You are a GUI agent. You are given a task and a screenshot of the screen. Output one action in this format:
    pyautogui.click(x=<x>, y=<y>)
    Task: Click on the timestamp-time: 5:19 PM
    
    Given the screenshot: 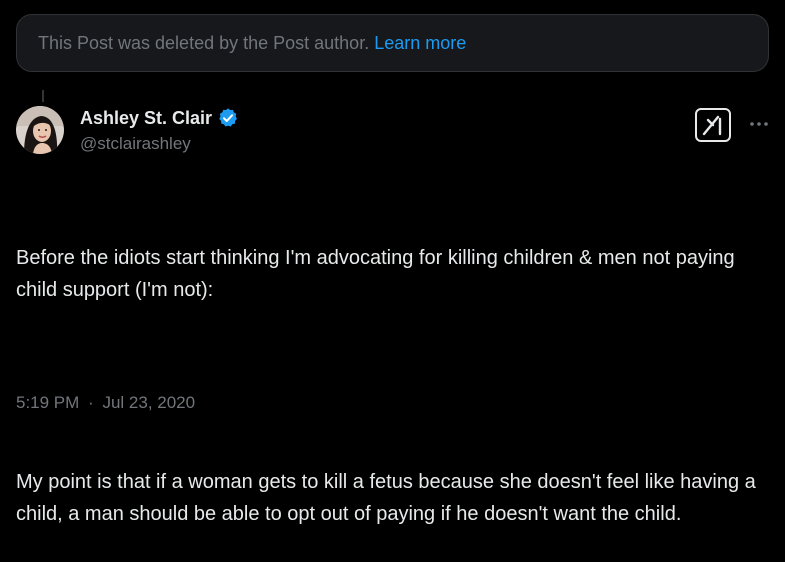 What is the action you would take?
    pyautogui.click(x=47, y=402)
    